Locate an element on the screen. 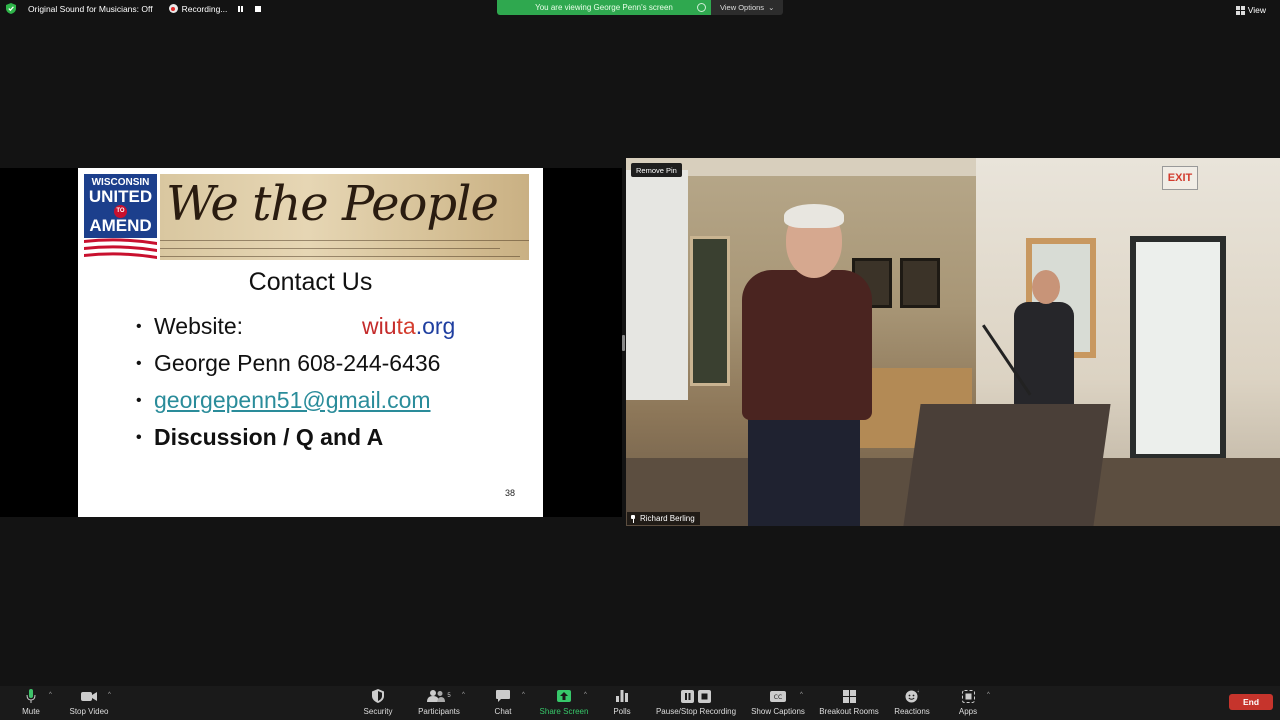 The image size is (1280, 720). view-options-button: View Options ⌄ is located at coordinates (747, 7).